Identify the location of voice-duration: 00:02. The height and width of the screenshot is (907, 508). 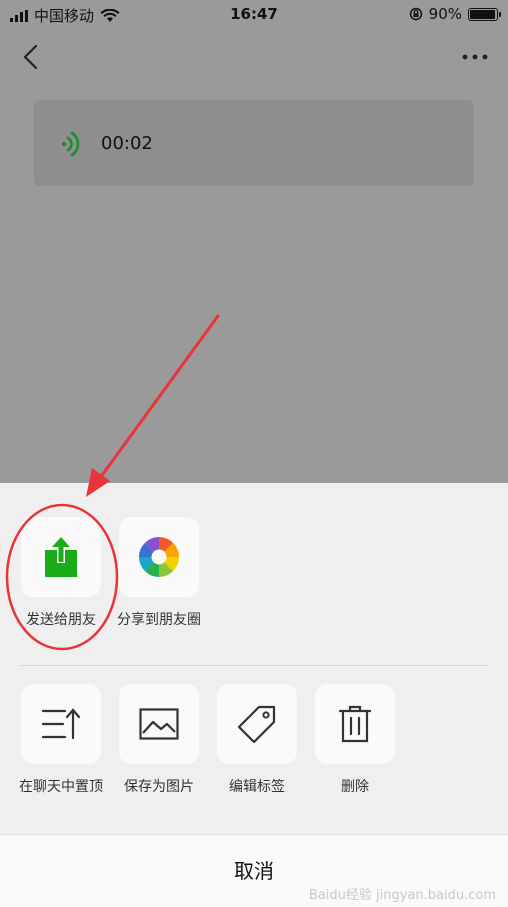
(127, 143).